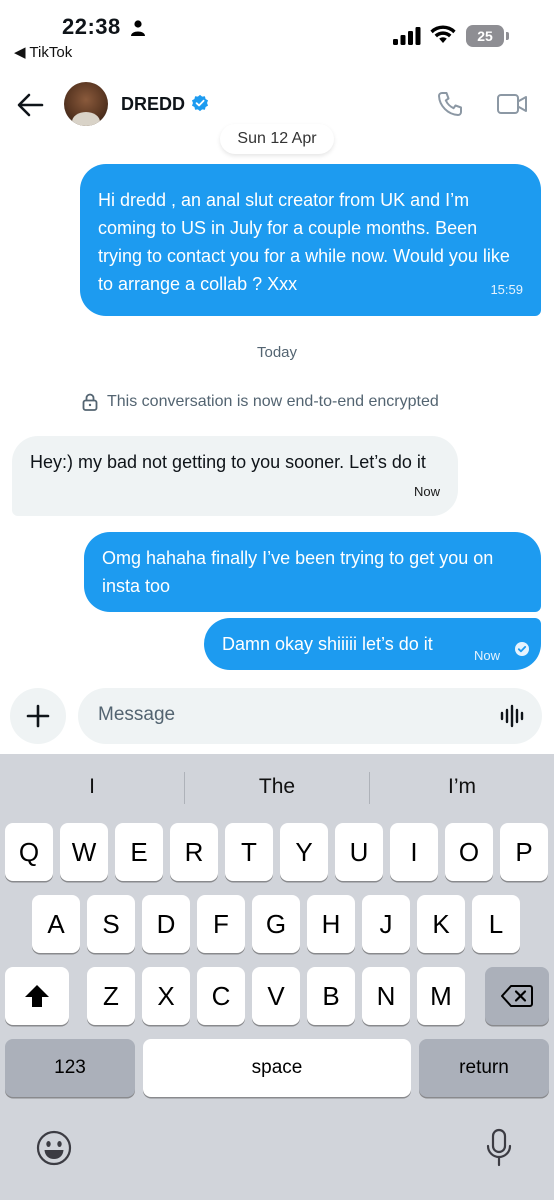 The width and height of the screenshot is (554, 1200). I want to click on key-d: D, so click(166, 924).